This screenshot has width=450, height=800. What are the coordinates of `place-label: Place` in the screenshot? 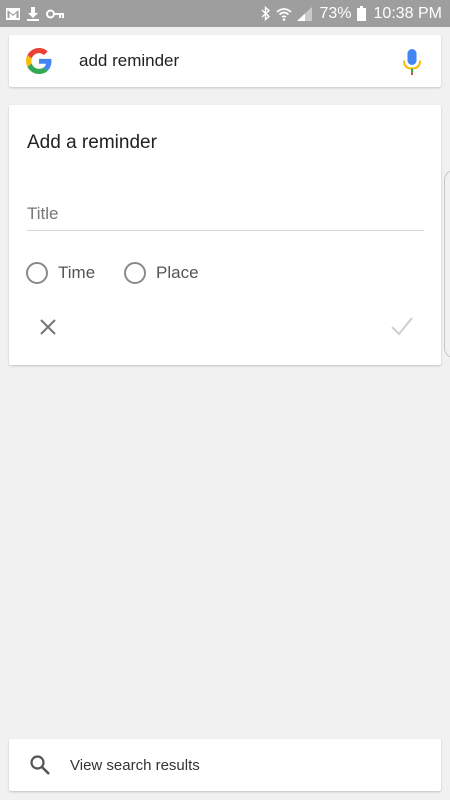 It's located at (177, 273).